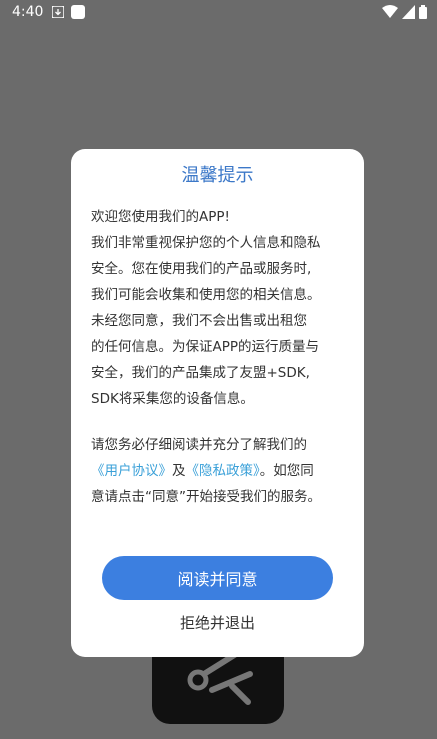 The width and height of the screenshot is (437, 739). What do you see at coordinates (217, 622) in the screenshot?
I see `exit-button: 拒绝并退出` at bounding box center [217, 622].